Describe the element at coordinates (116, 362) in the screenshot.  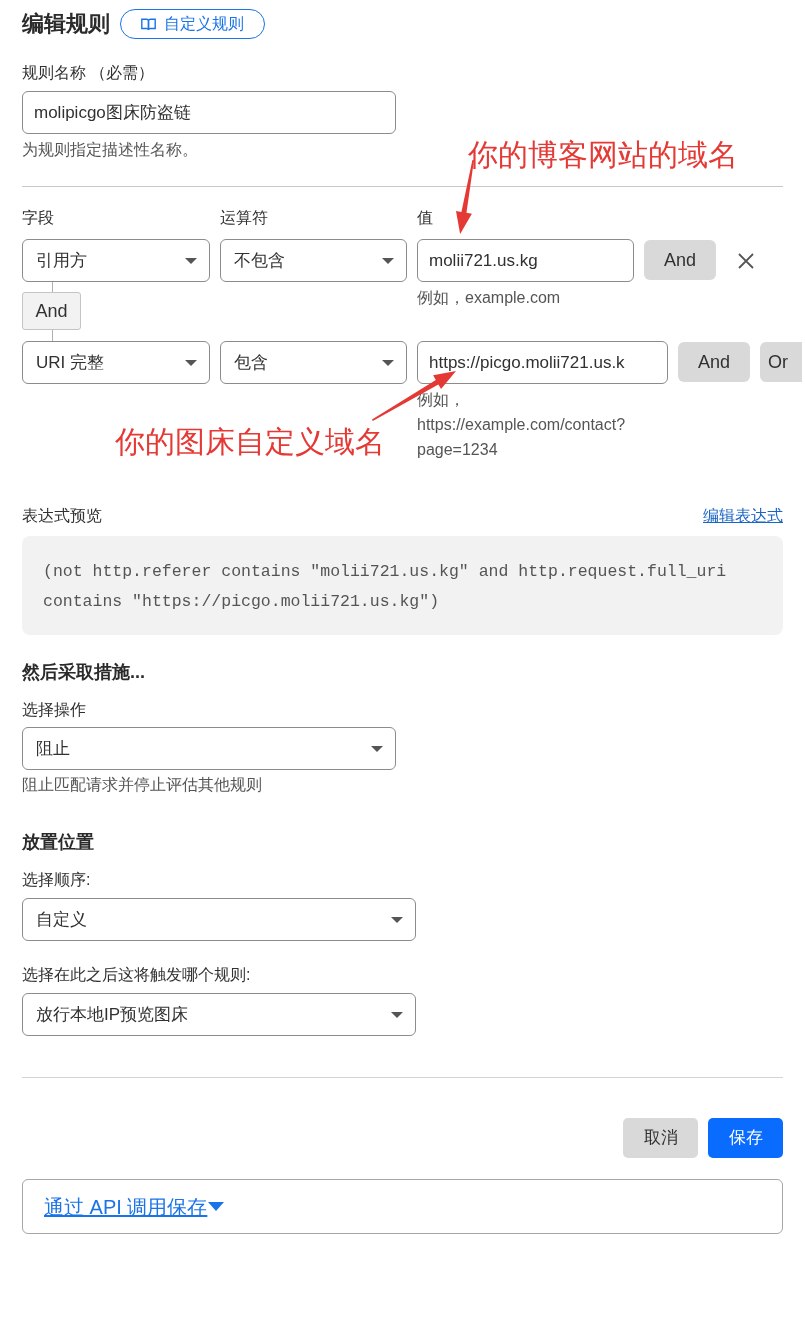
I see `select-dropdown: URI 完整` at that location.